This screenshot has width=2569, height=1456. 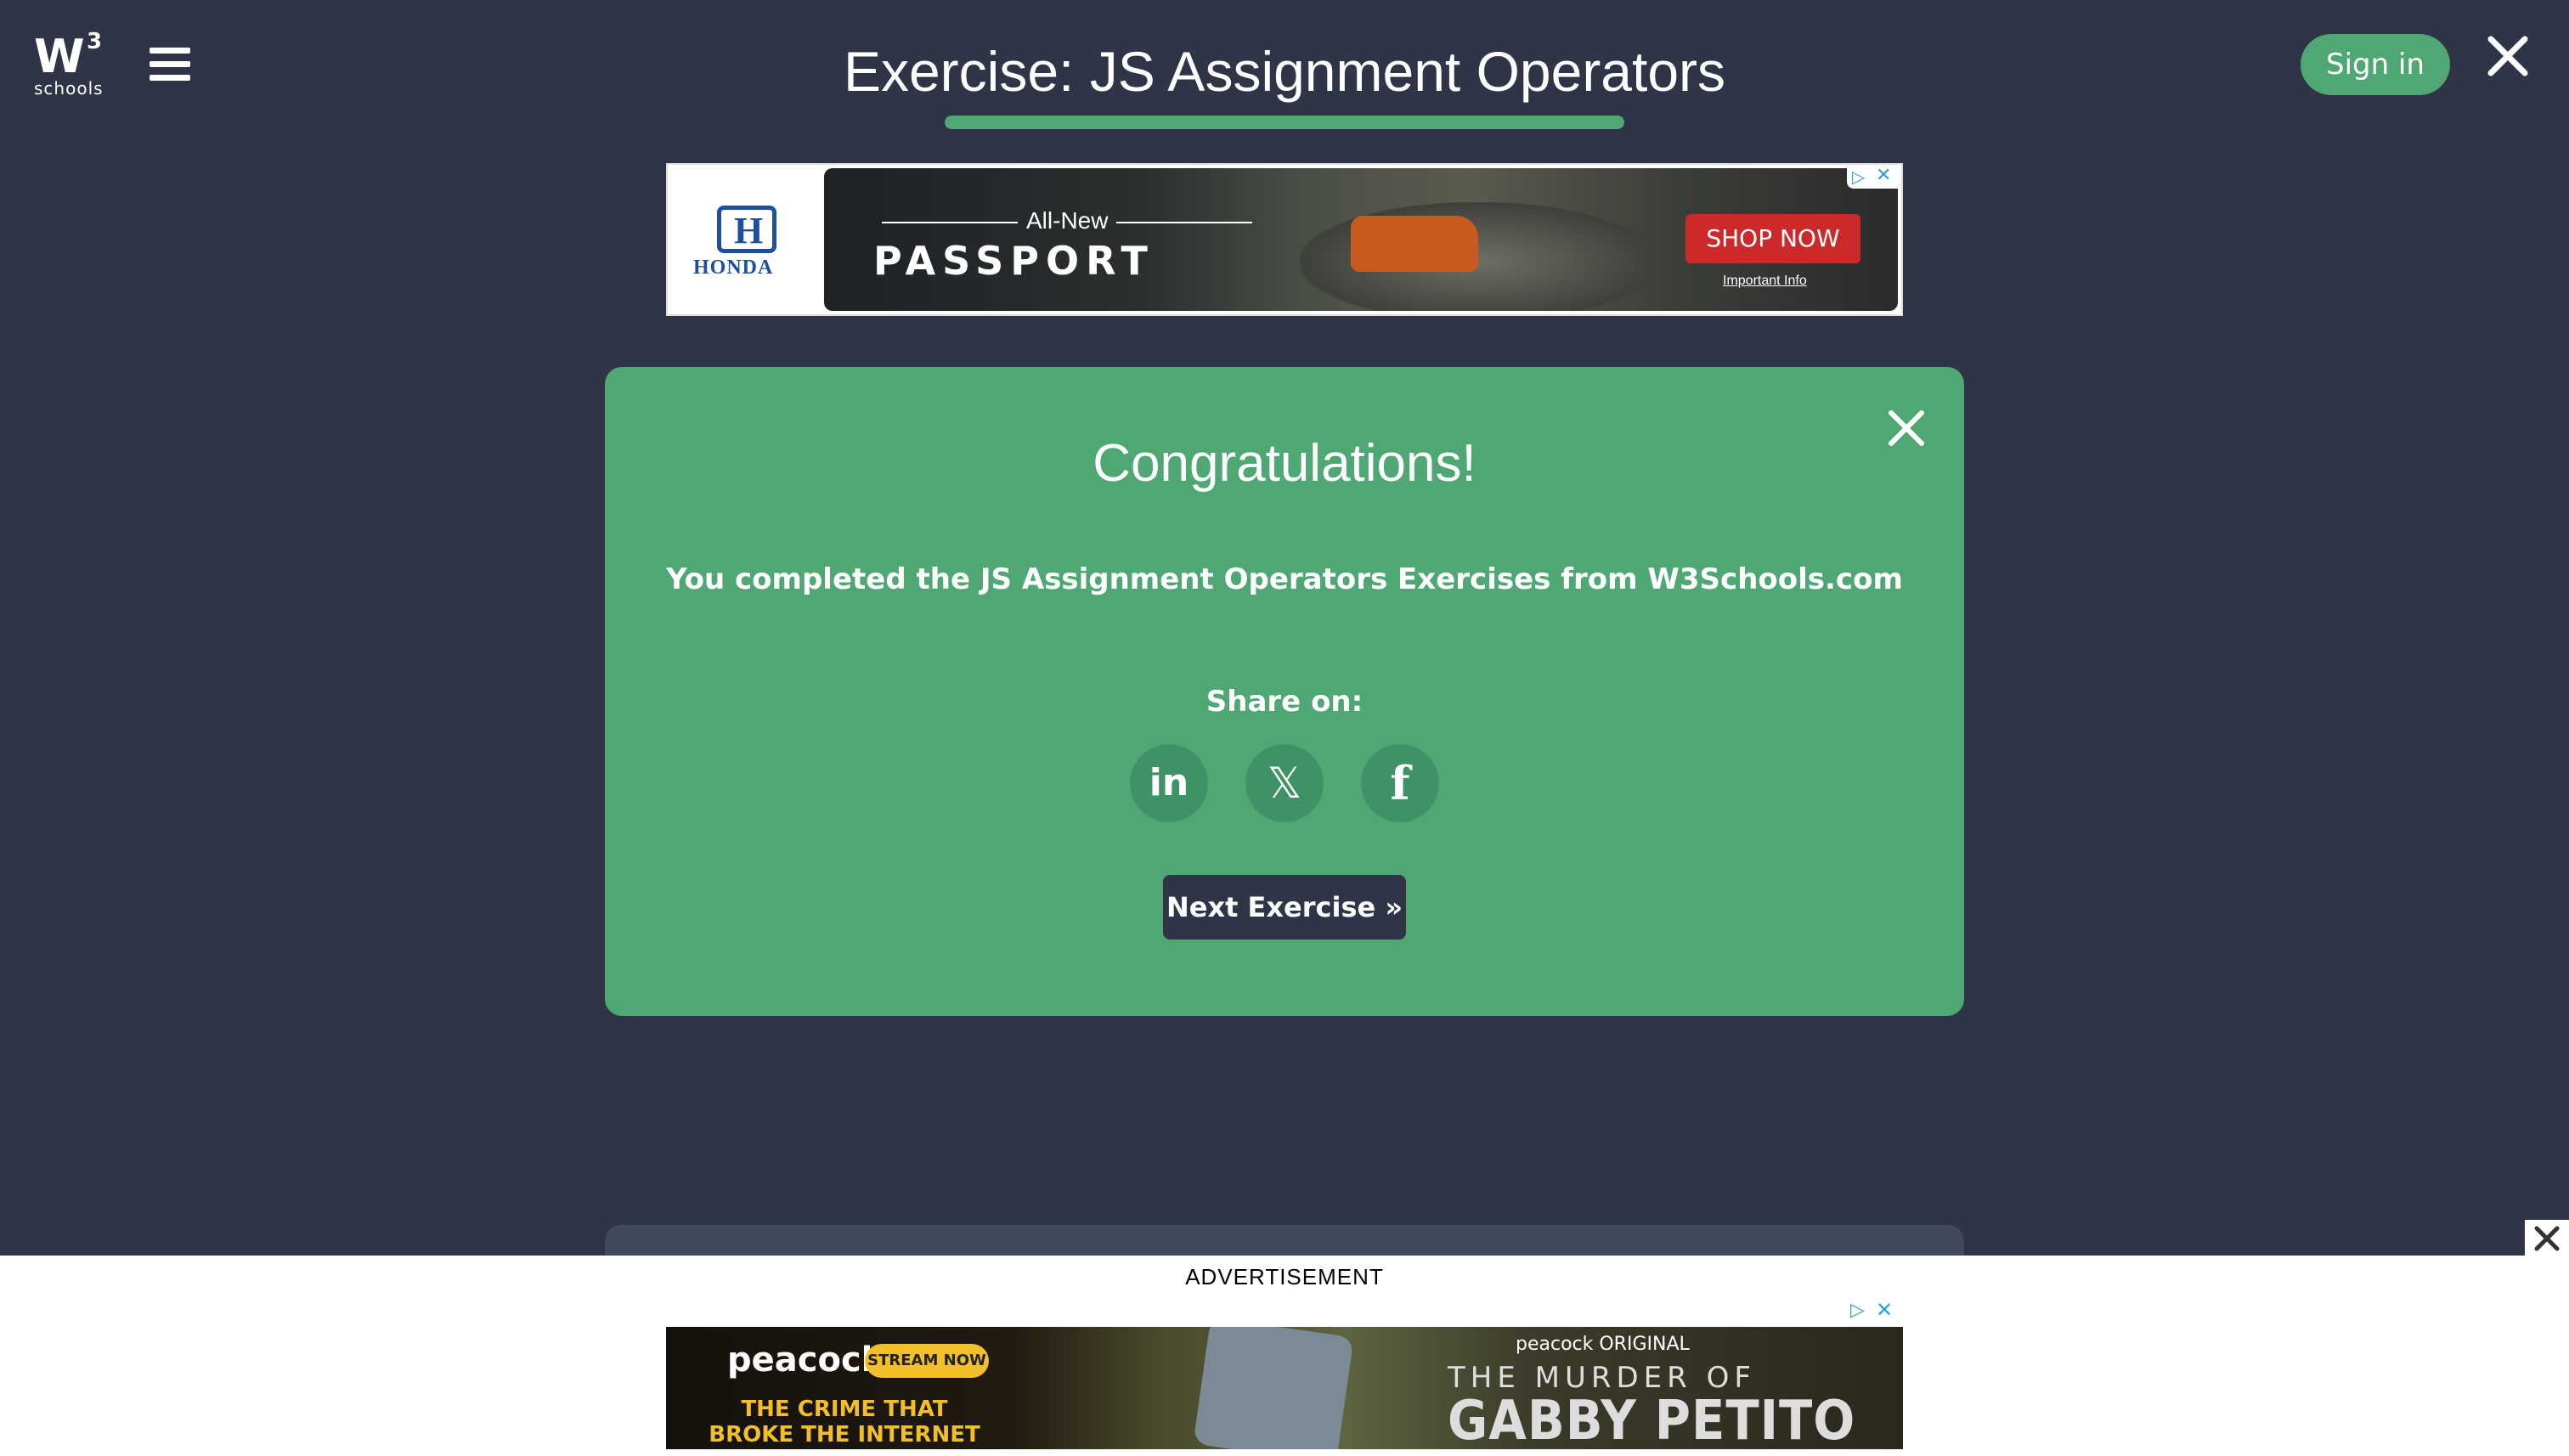 I want to click on x-icon: 𝕏, so click(x=1284, y=783).